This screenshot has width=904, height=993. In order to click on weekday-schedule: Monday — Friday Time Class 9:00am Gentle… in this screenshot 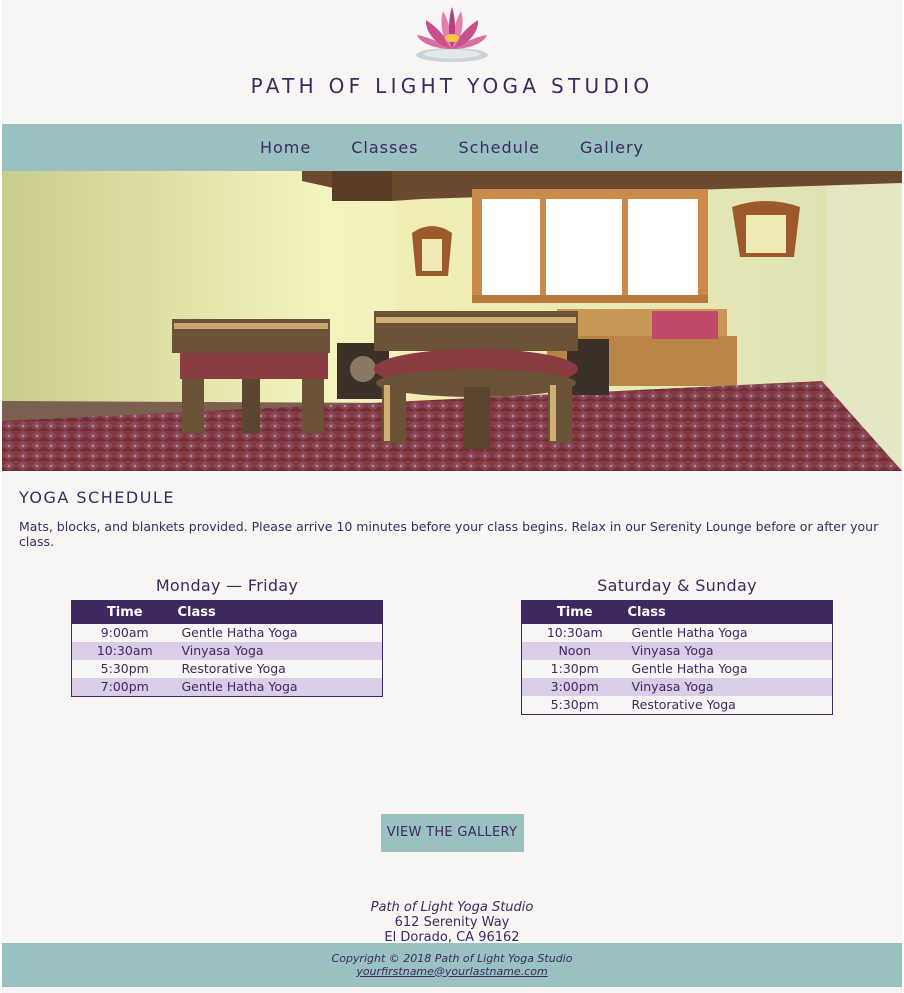, I will do `click(227, 623)`.